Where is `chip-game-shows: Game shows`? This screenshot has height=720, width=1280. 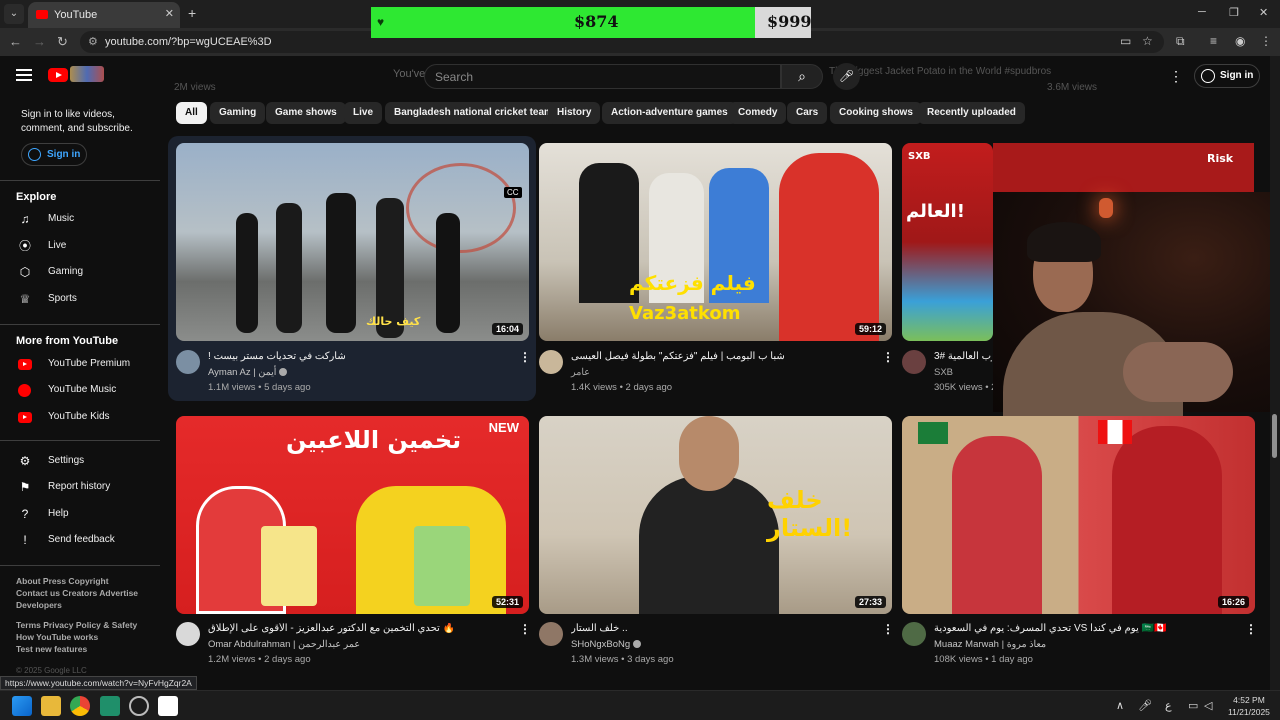 chip-game-shows: Game shows is located at coordinates (306, 113).